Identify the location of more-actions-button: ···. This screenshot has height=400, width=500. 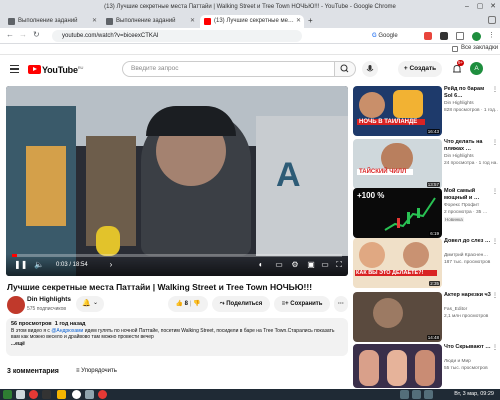
(341, 304).